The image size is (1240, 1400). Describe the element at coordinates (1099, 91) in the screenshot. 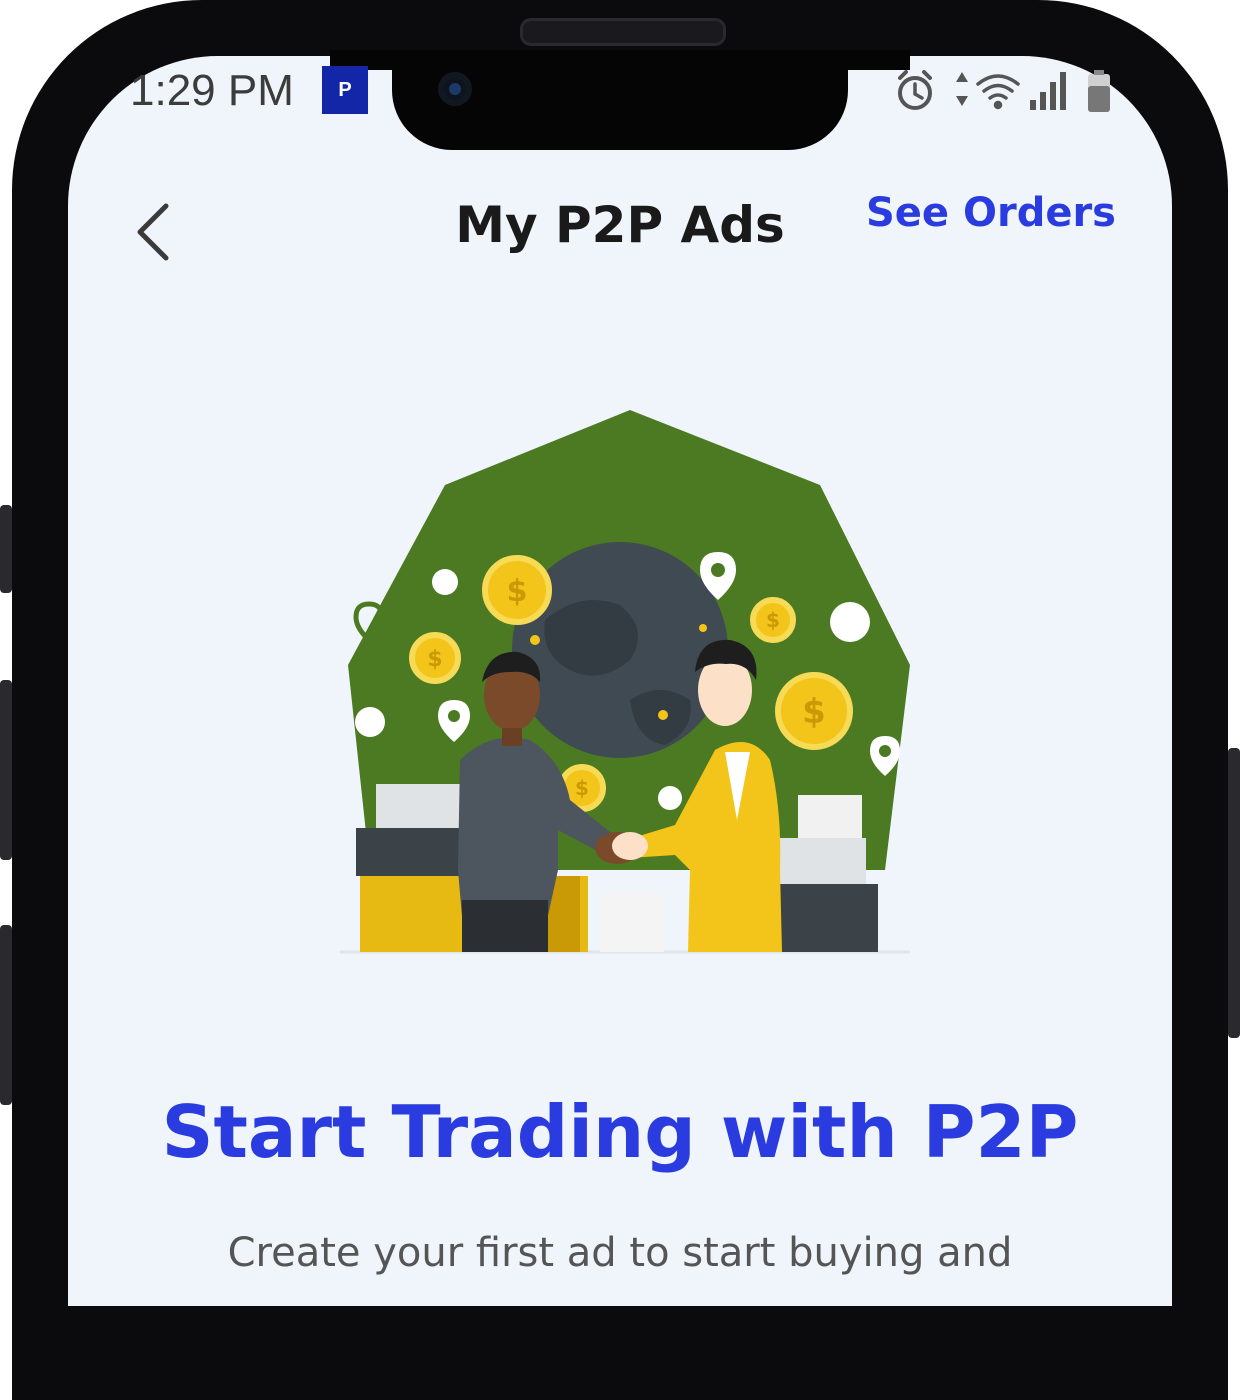

I see `battery-icon` at that location.